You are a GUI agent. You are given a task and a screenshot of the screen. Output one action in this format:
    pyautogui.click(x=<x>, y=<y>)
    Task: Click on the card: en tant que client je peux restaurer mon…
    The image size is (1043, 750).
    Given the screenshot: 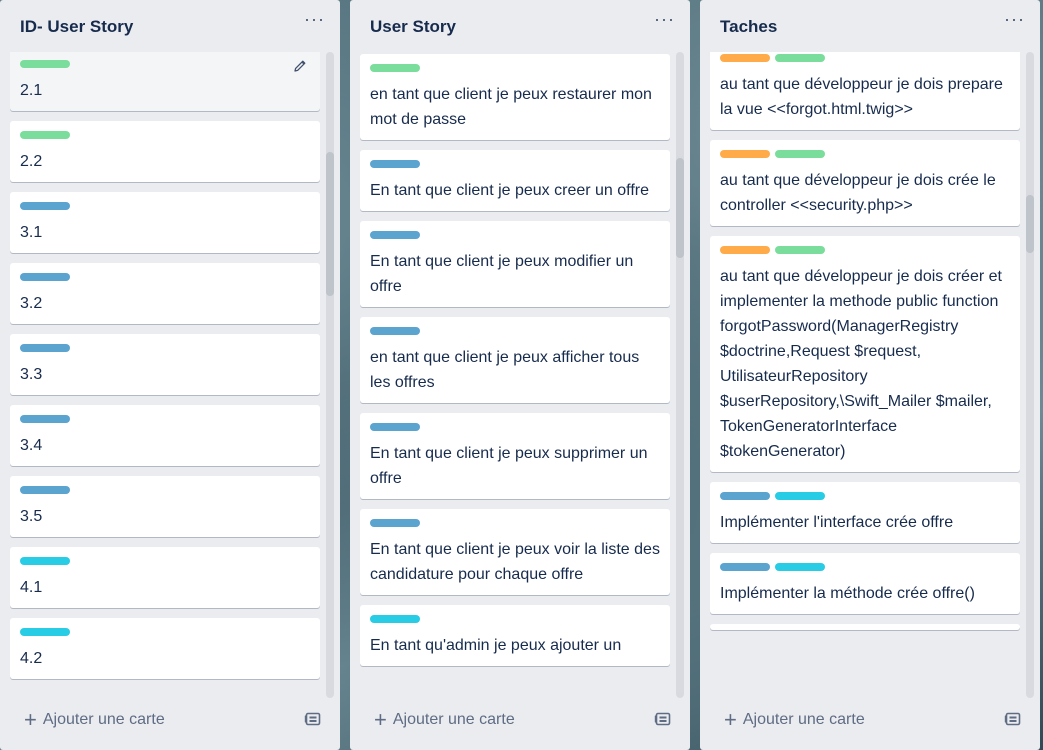 What is the action you would take?
    pyautogui.click(x=515, y=97)
    